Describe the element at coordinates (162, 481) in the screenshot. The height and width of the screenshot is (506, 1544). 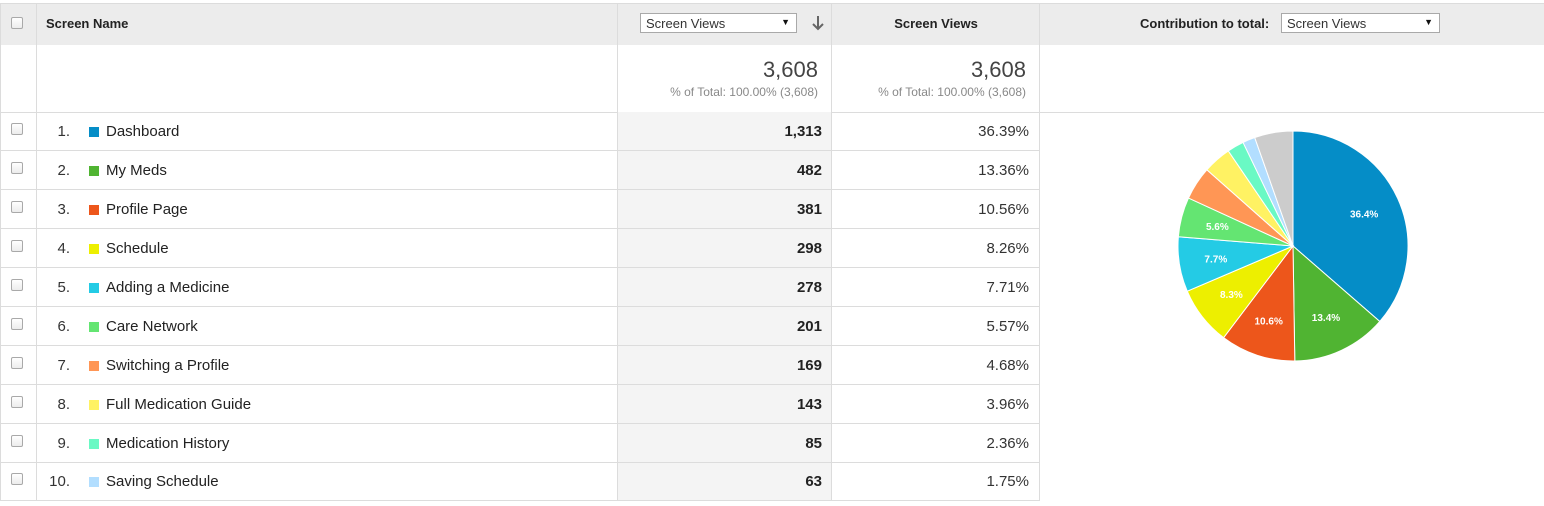
I see `screen-name-link: Saving Schedule` at that location.